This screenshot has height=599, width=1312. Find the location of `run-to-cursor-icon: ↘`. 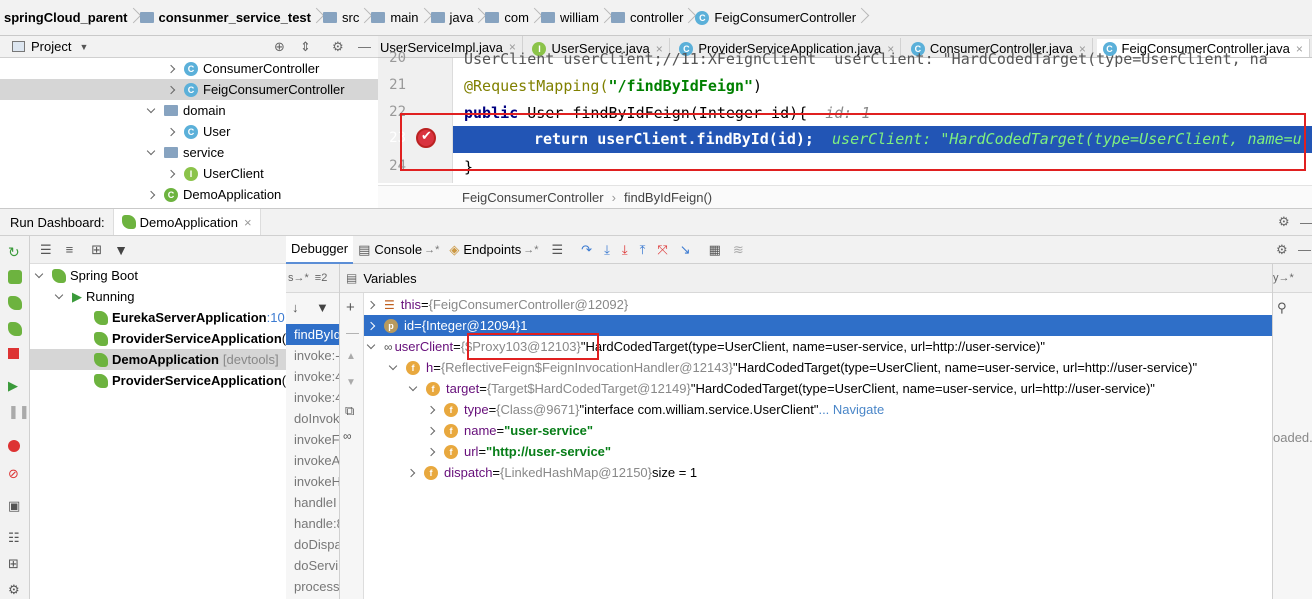

run-to-cursor-icon: ↘ is located at coordinates (685, 250).